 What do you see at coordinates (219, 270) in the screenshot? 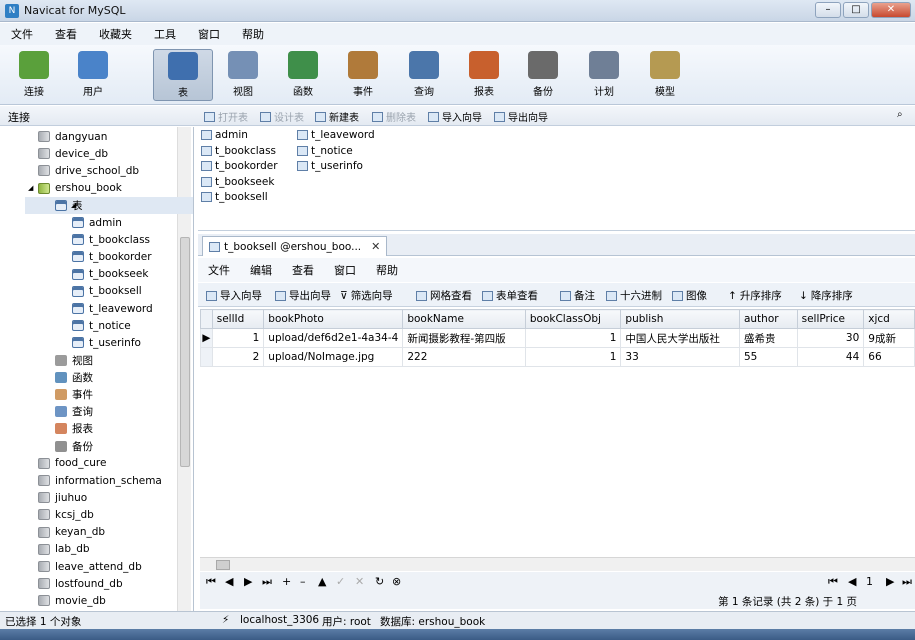
I see `editor-menu-file: 文件` at bounding box center [219, 270].